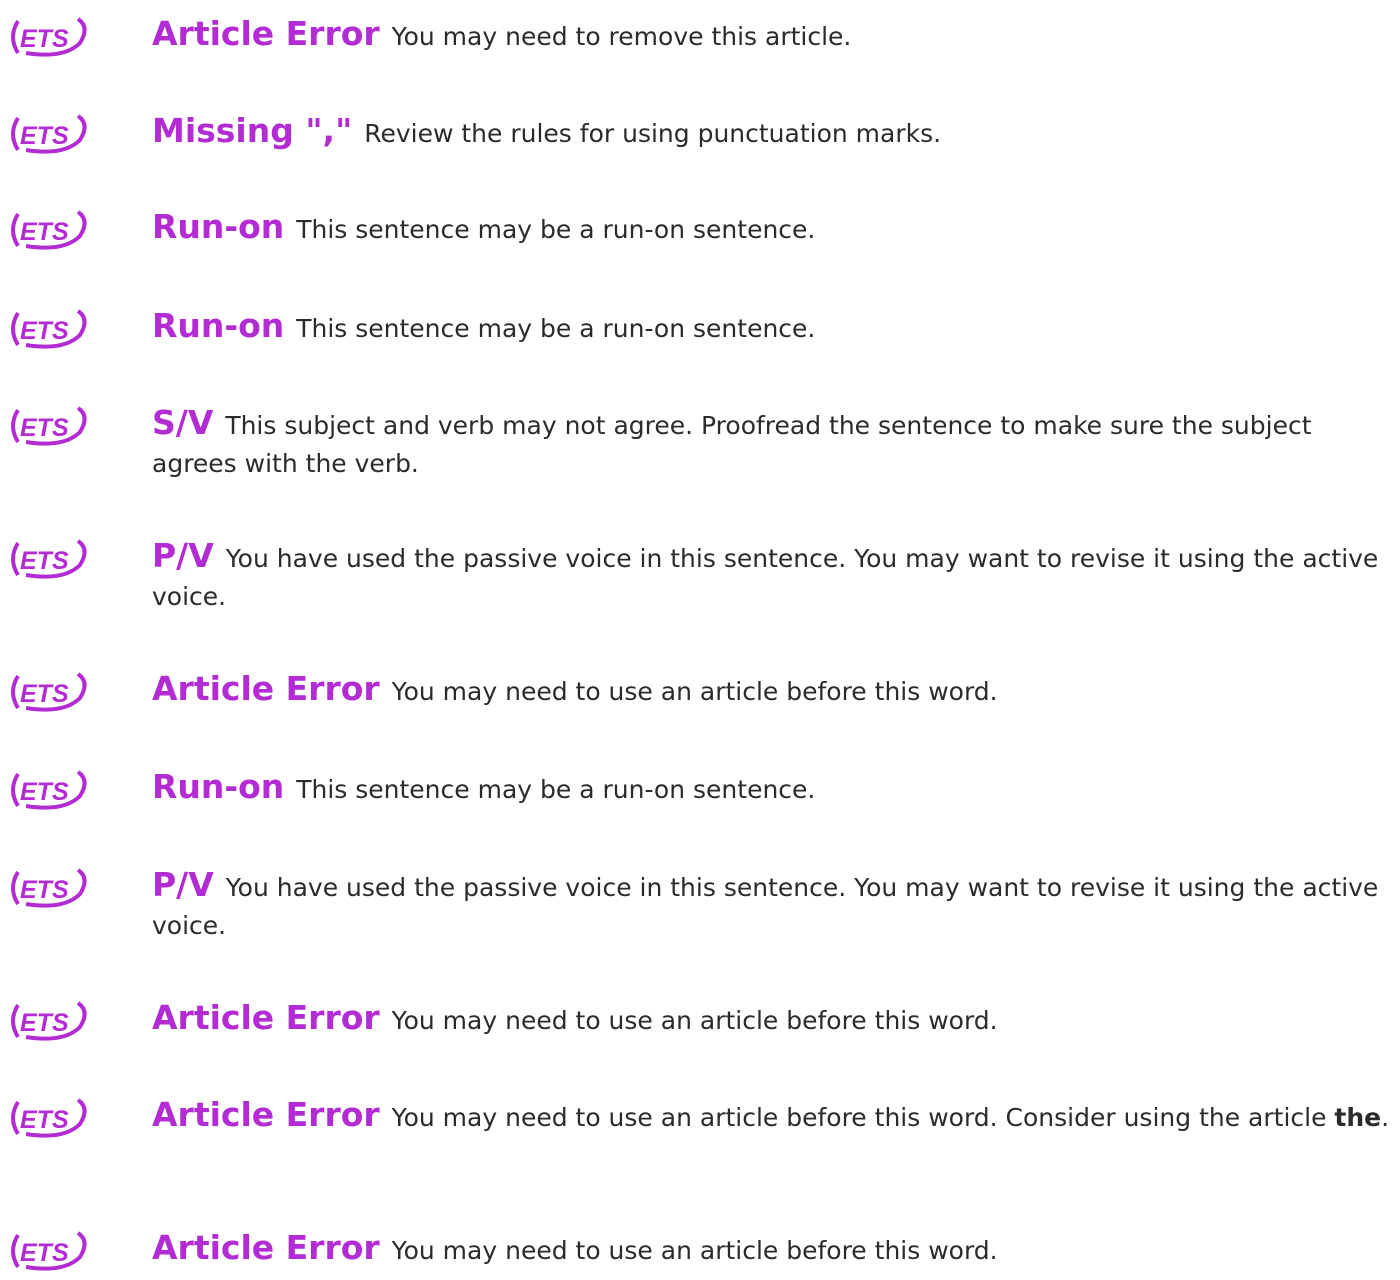 This screenshot has width=1400, height=1280. I want to click on feedback-tag: S/V, so click(182, 422).